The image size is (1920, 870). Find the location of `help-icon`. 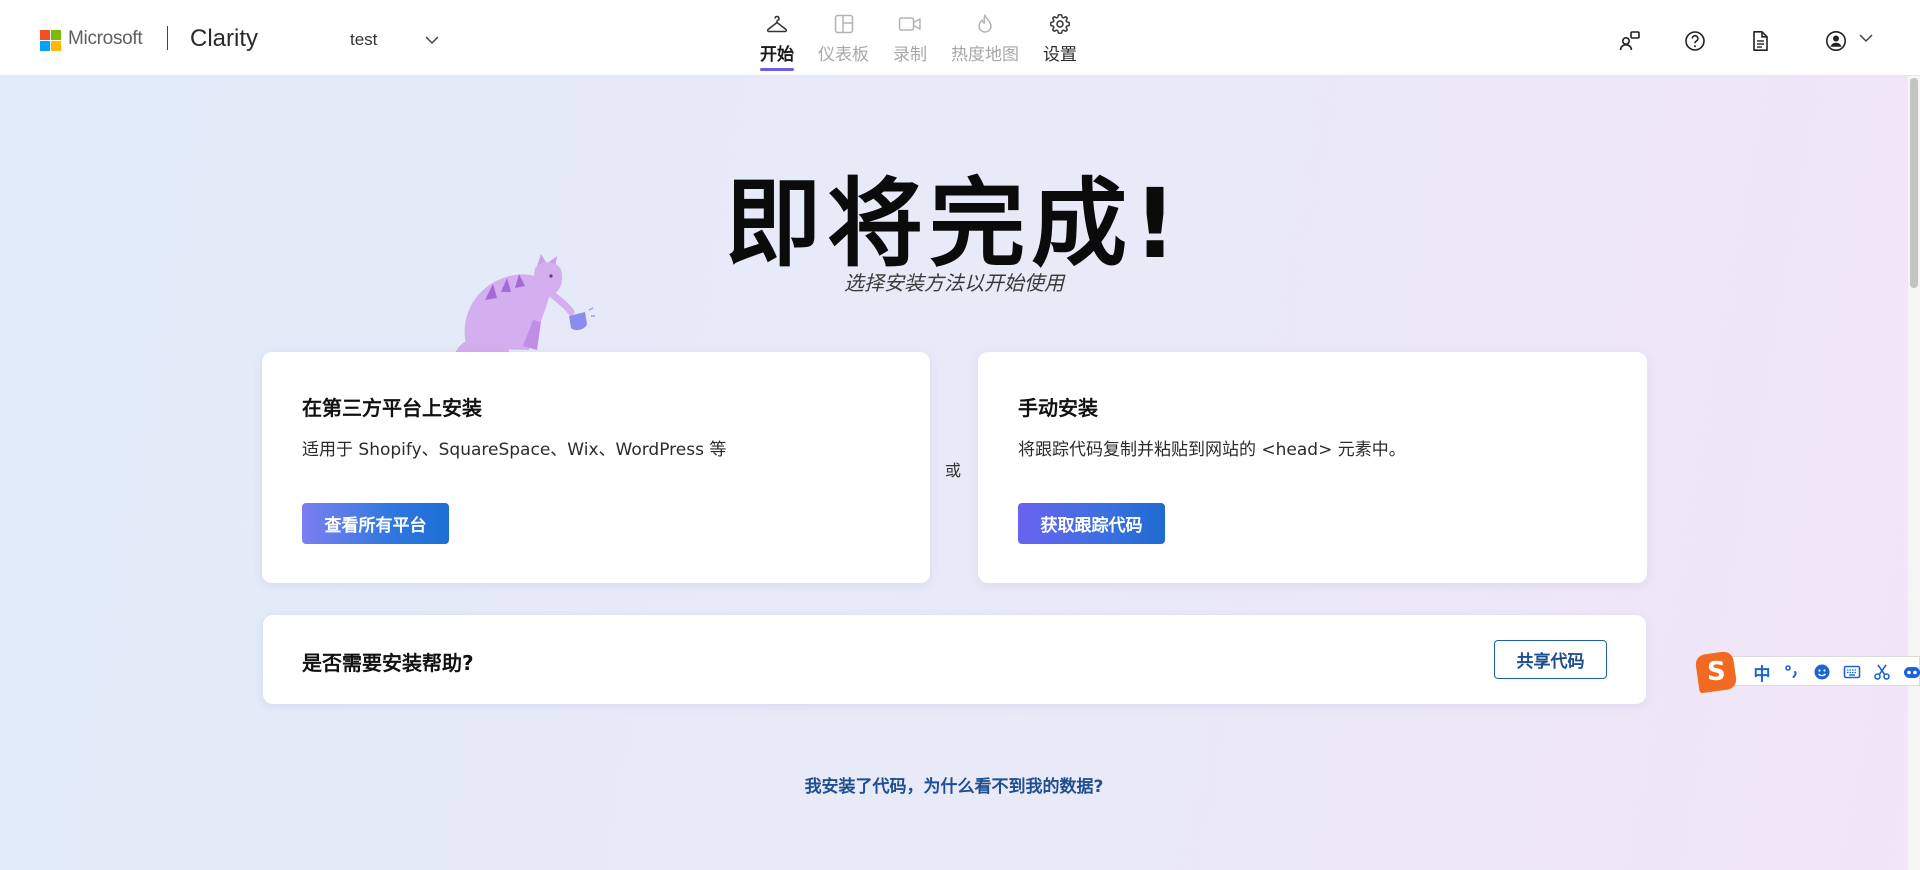

help-icon is located at coordinates (1695, 41).